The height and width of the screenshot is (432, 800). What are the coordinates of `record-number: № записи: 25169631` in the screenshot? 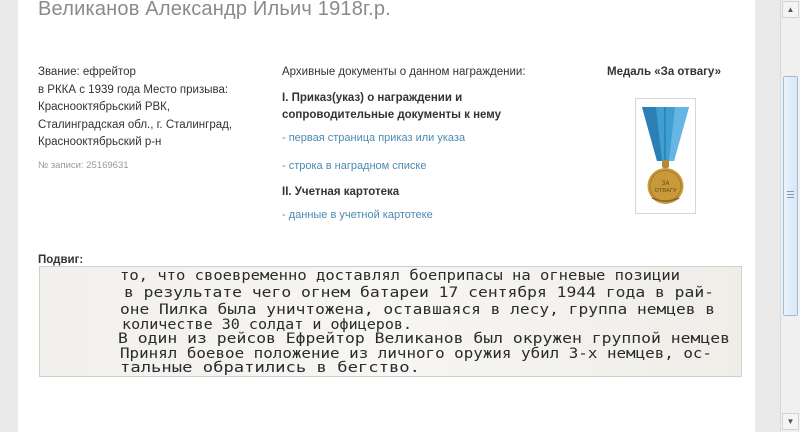 It's located at (83, 165).